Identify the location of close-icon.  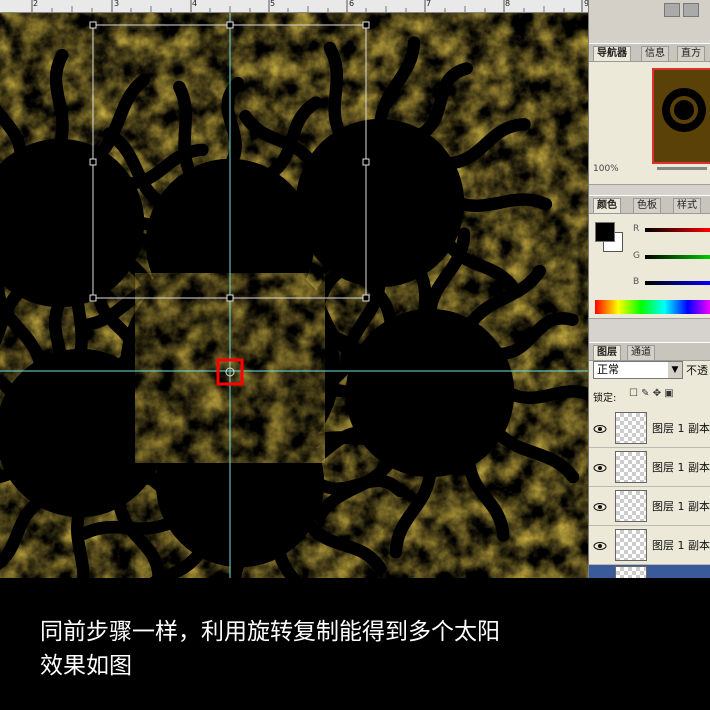
(691, 10).